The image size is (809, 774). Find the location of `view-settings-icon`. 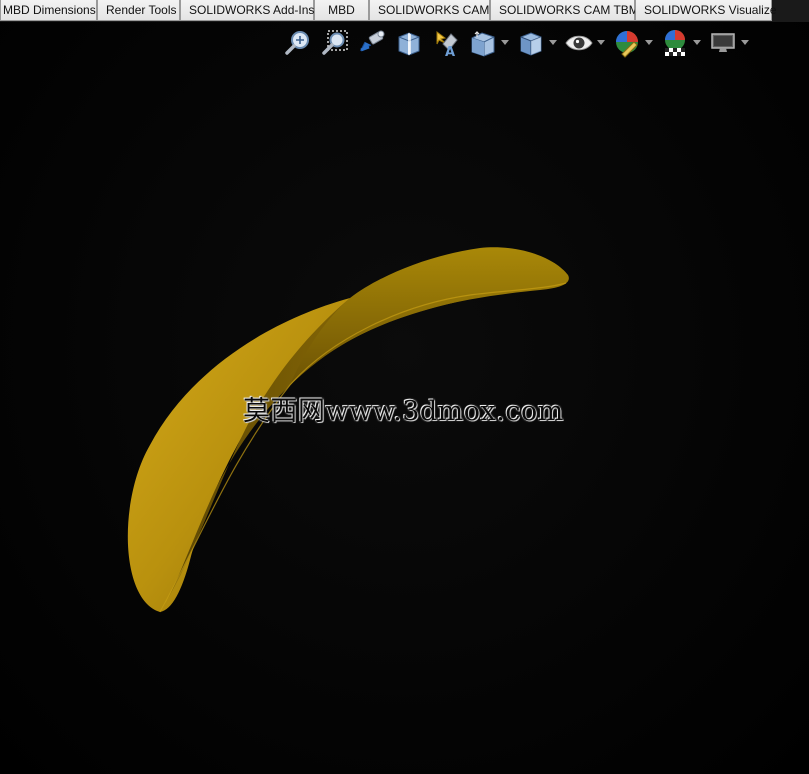

view-settings-icon is located at coordinates (723, 42).